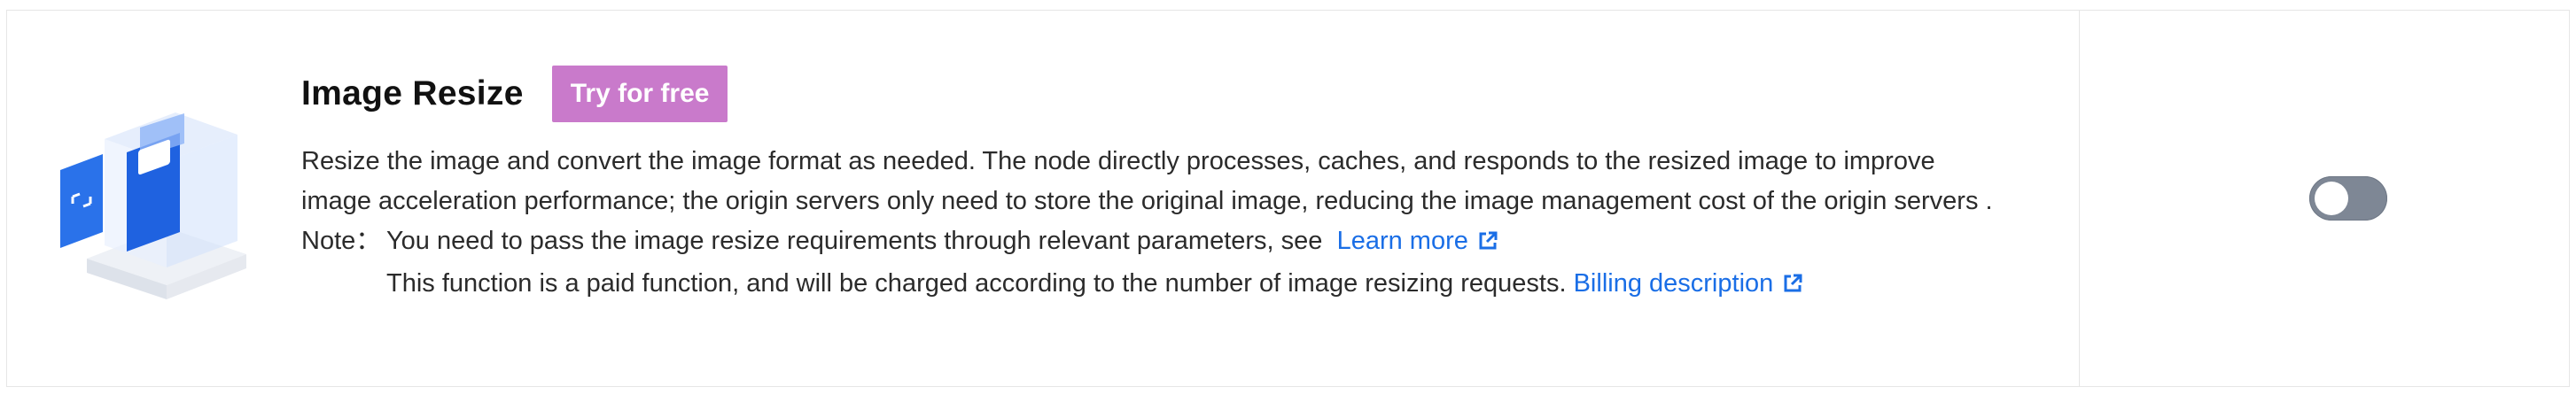 The image size is (2576, 395). I want to click on toggle-knob, so click(2332, 198).